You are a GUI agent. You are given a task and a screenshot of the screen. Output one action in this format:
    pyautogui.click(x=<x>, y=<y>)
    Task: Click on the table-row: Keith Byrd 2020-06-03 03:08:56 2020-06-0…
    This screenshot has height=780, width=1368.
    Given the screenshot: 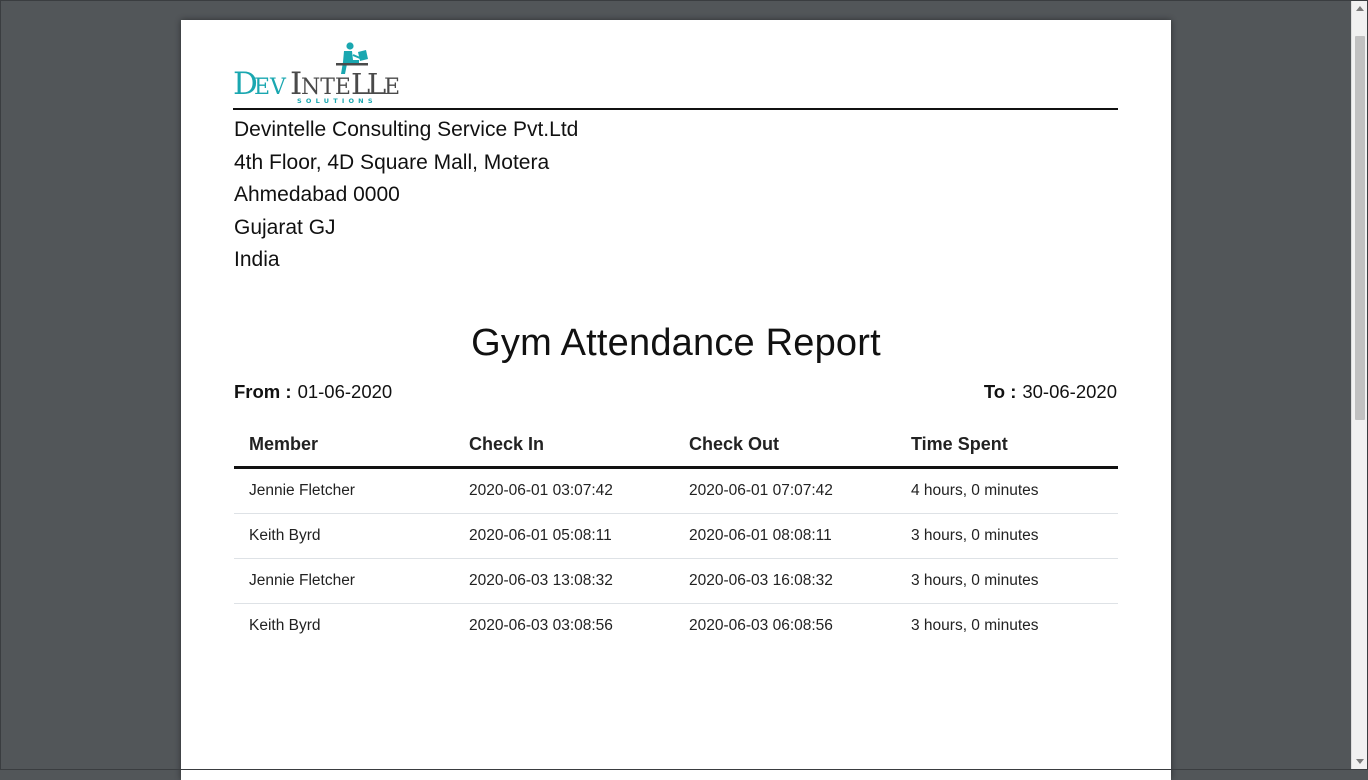 What is the action you would take?
    pyautogui.click(x=676, y=626)
    